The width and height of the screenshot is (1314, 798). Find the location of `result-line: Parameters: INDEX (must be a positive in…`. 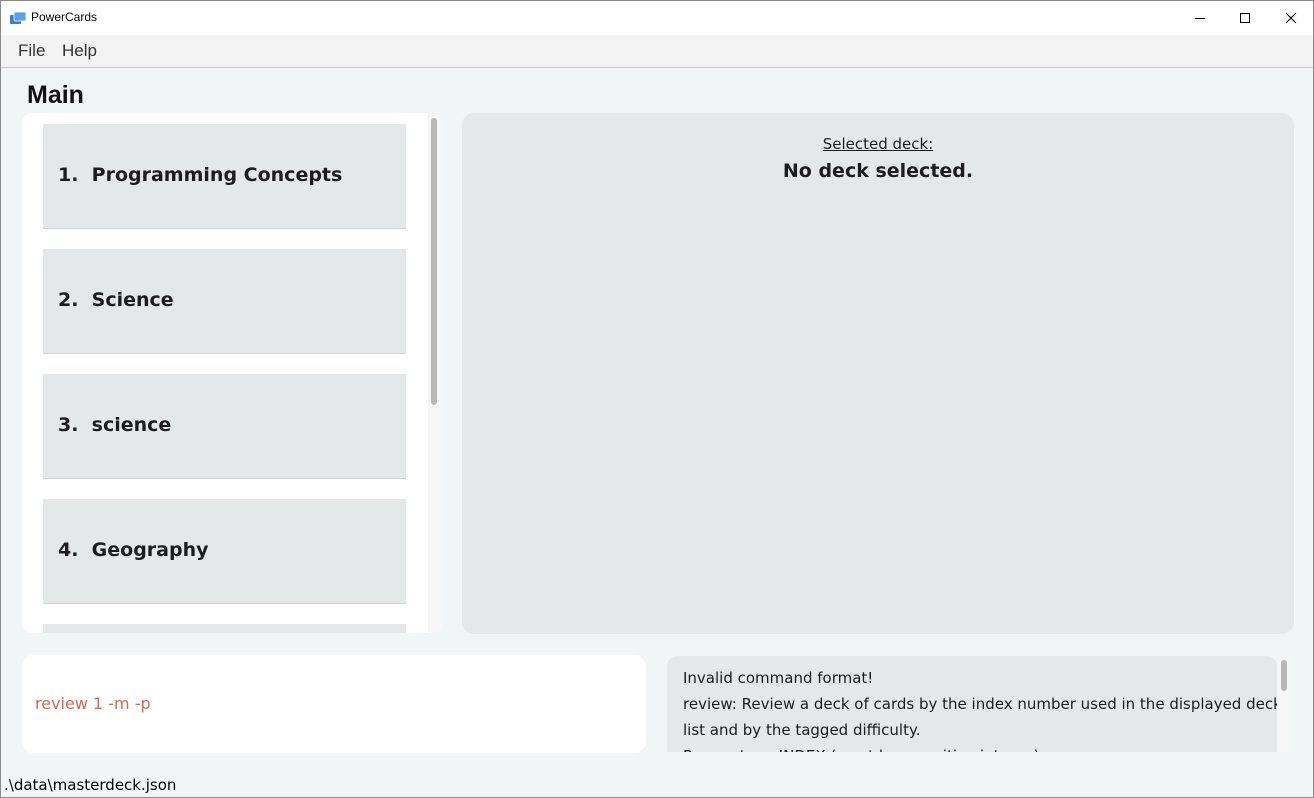

result-line: Parameters: INDEX (must be a positive in… is located at coordinates (975, 747).